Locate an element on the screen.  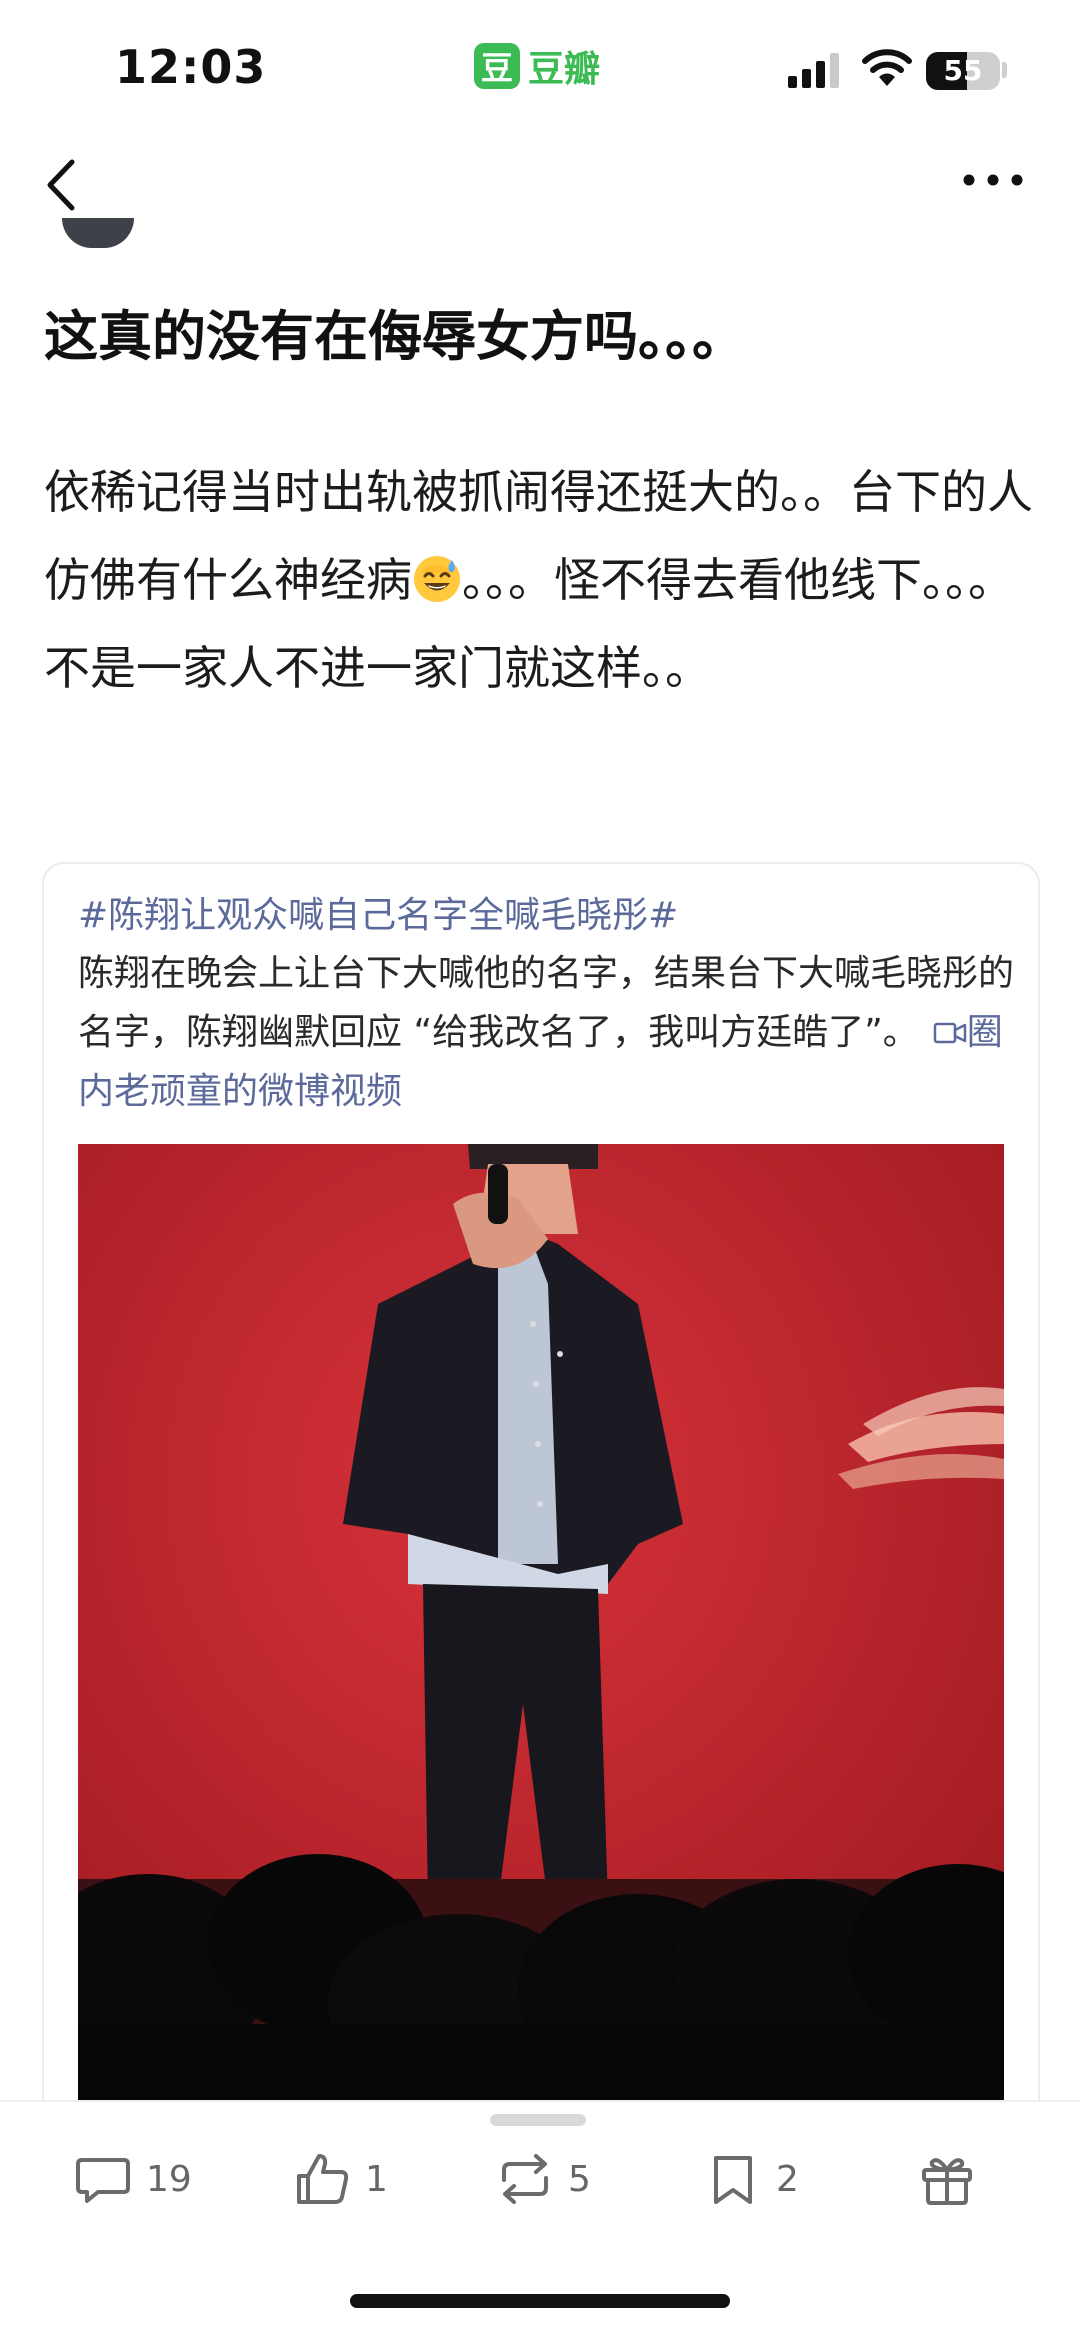
app-badge: 豆 豆瓣 is located at coordinates (537, 66).